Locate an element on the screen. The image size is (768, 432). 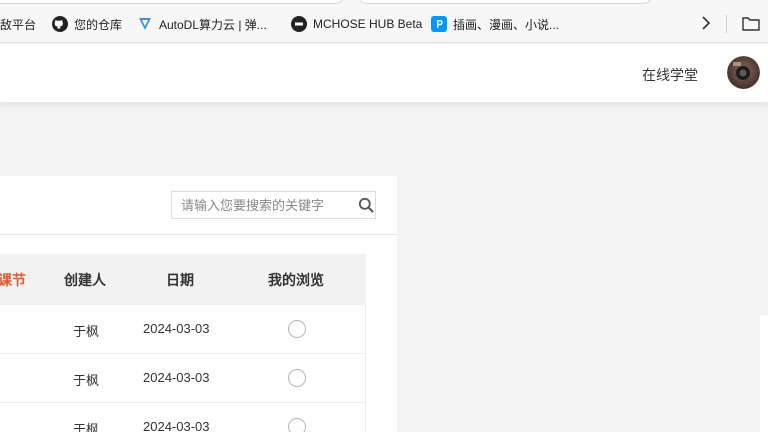
header-creator: 创建人 is located at coordinates (85, 280).